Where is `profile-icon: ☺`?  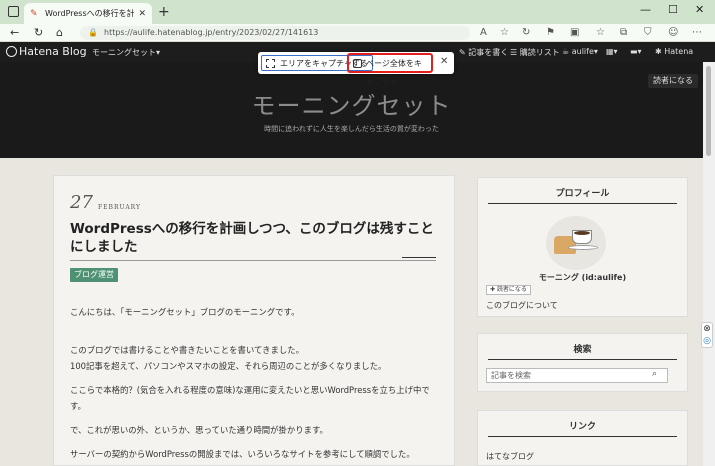
profile-icon: ☺ is located at coordinates (673, 32).